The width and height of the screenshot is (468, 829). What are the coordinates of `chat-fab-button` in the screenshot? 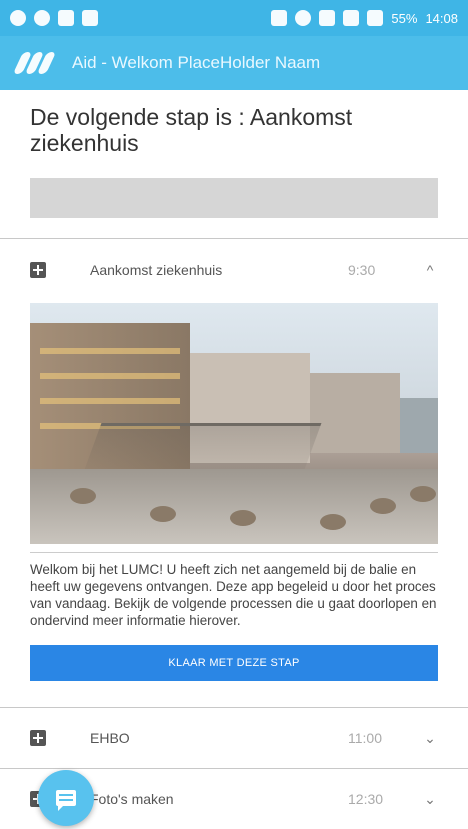 It's located at (66, 798).